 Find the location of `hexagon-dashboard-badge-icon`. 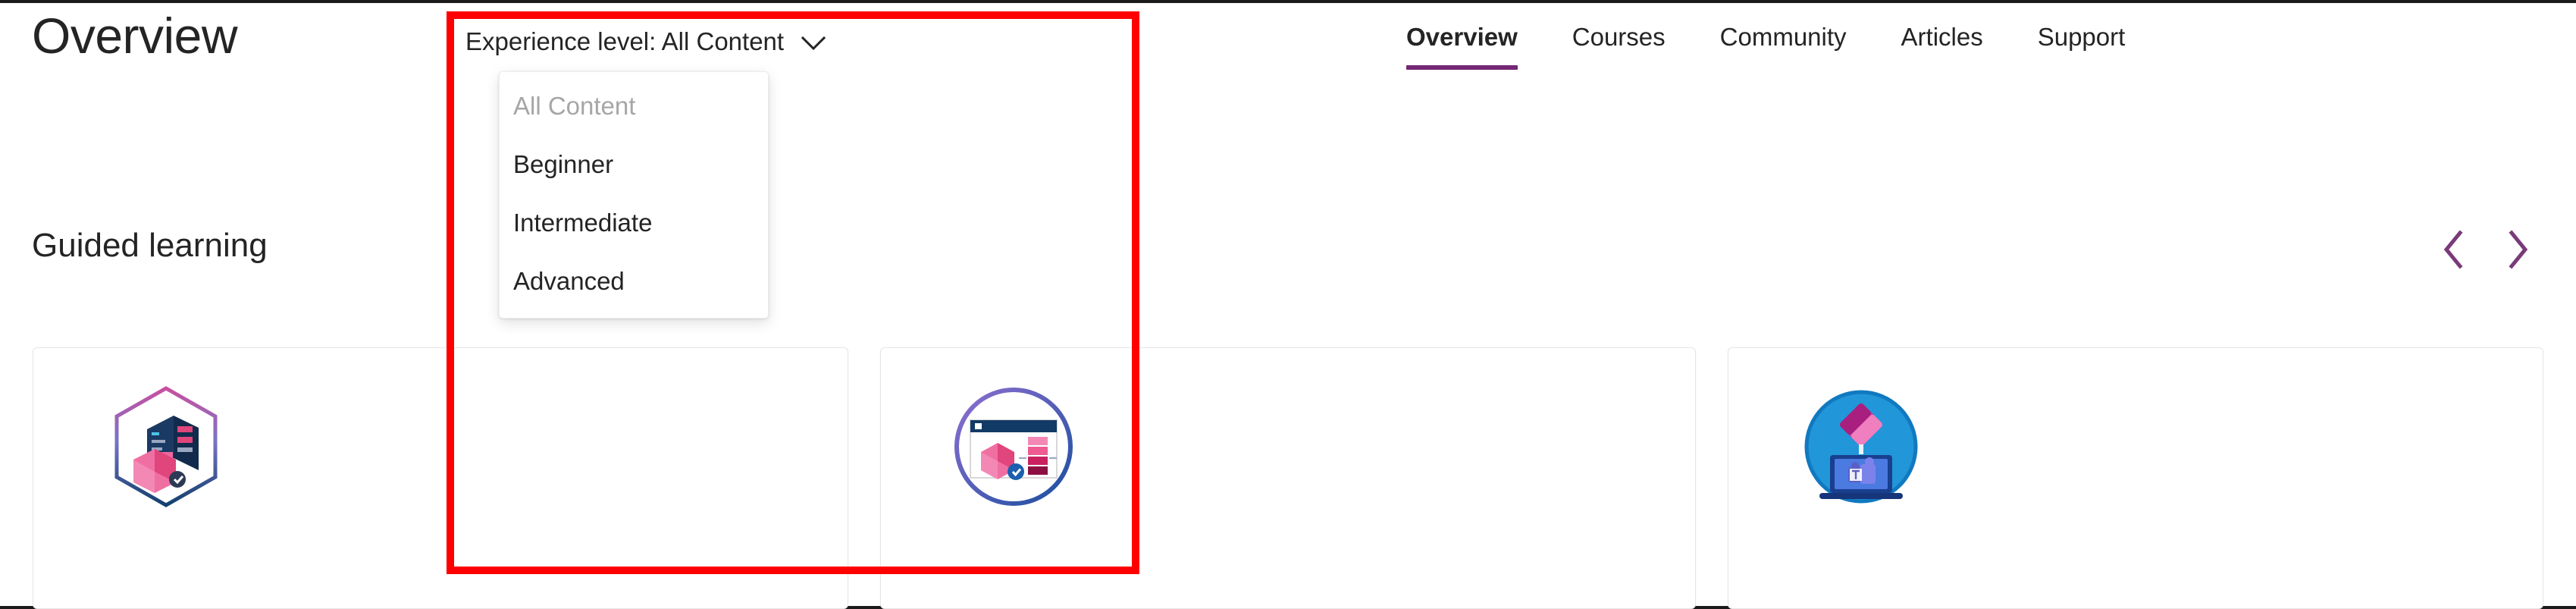

hexagon-dashboard-badge-icon is located at coordinates (166, 447).